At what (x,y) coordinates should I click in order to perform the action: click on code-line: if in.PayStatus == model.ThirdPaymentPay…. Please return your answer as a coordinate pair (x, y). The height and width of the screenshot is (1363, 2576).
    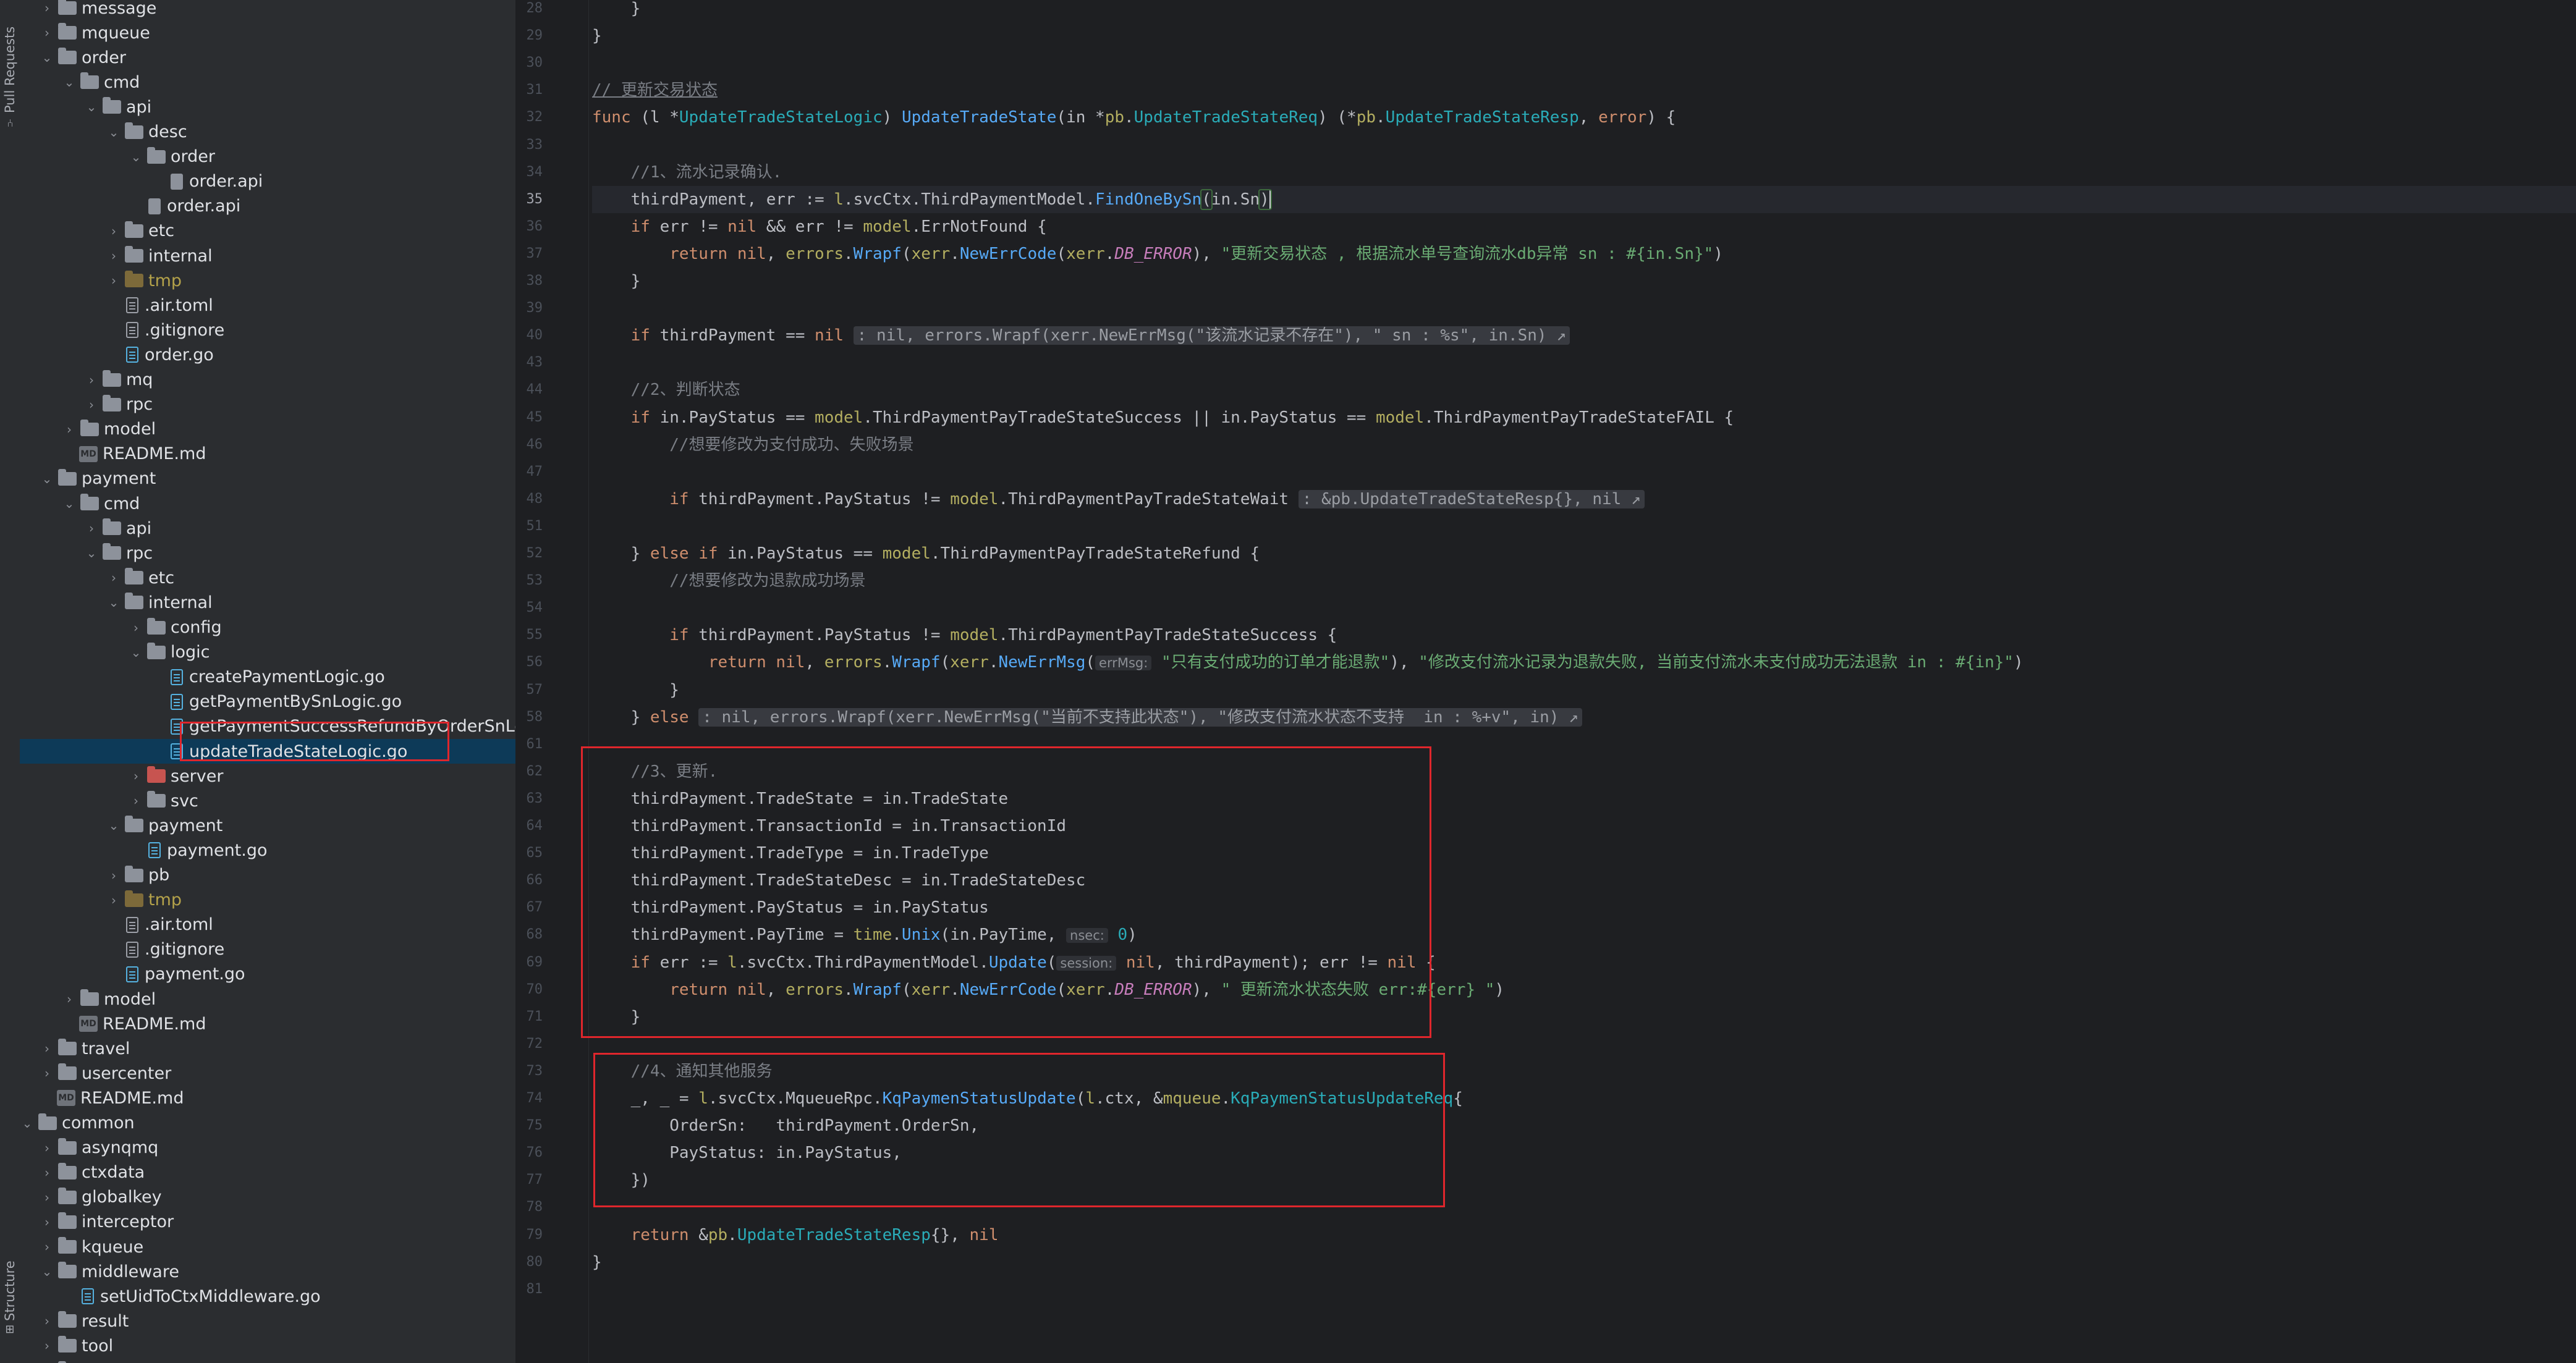
    Looking at the image, I should click on (1163, 417).